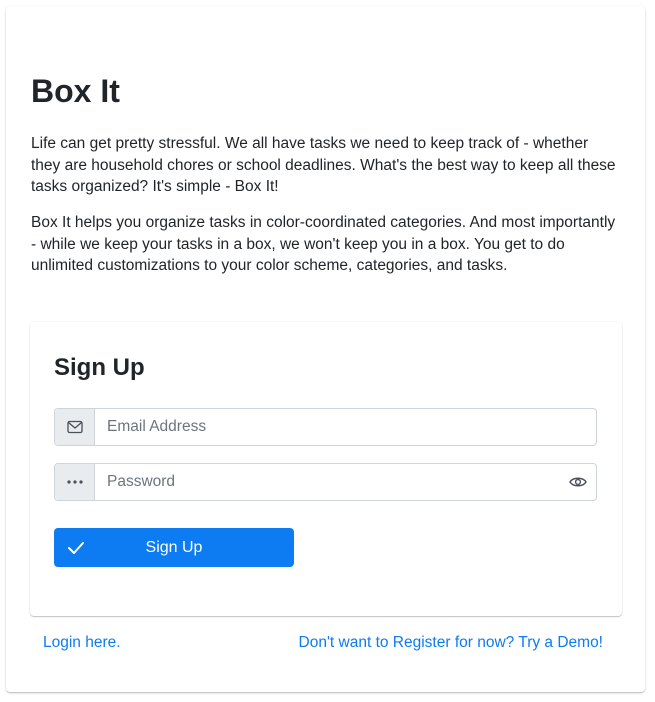 The width and height of the screenshot is (655, 702). I want to click on envelope-icon, so click(75, 427).